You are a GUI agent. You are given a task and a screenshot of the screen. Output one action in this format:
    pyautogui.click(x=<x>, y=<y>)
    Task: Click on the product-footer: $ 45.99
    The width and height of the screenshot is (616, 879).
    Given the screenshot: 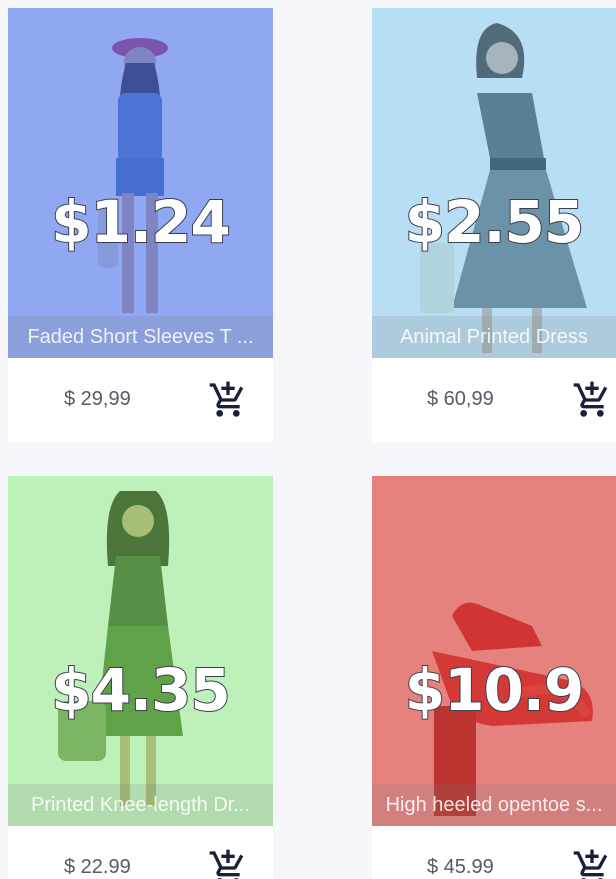 What is the action you would take?
    pyautogui.click(x=494, y=852)
    